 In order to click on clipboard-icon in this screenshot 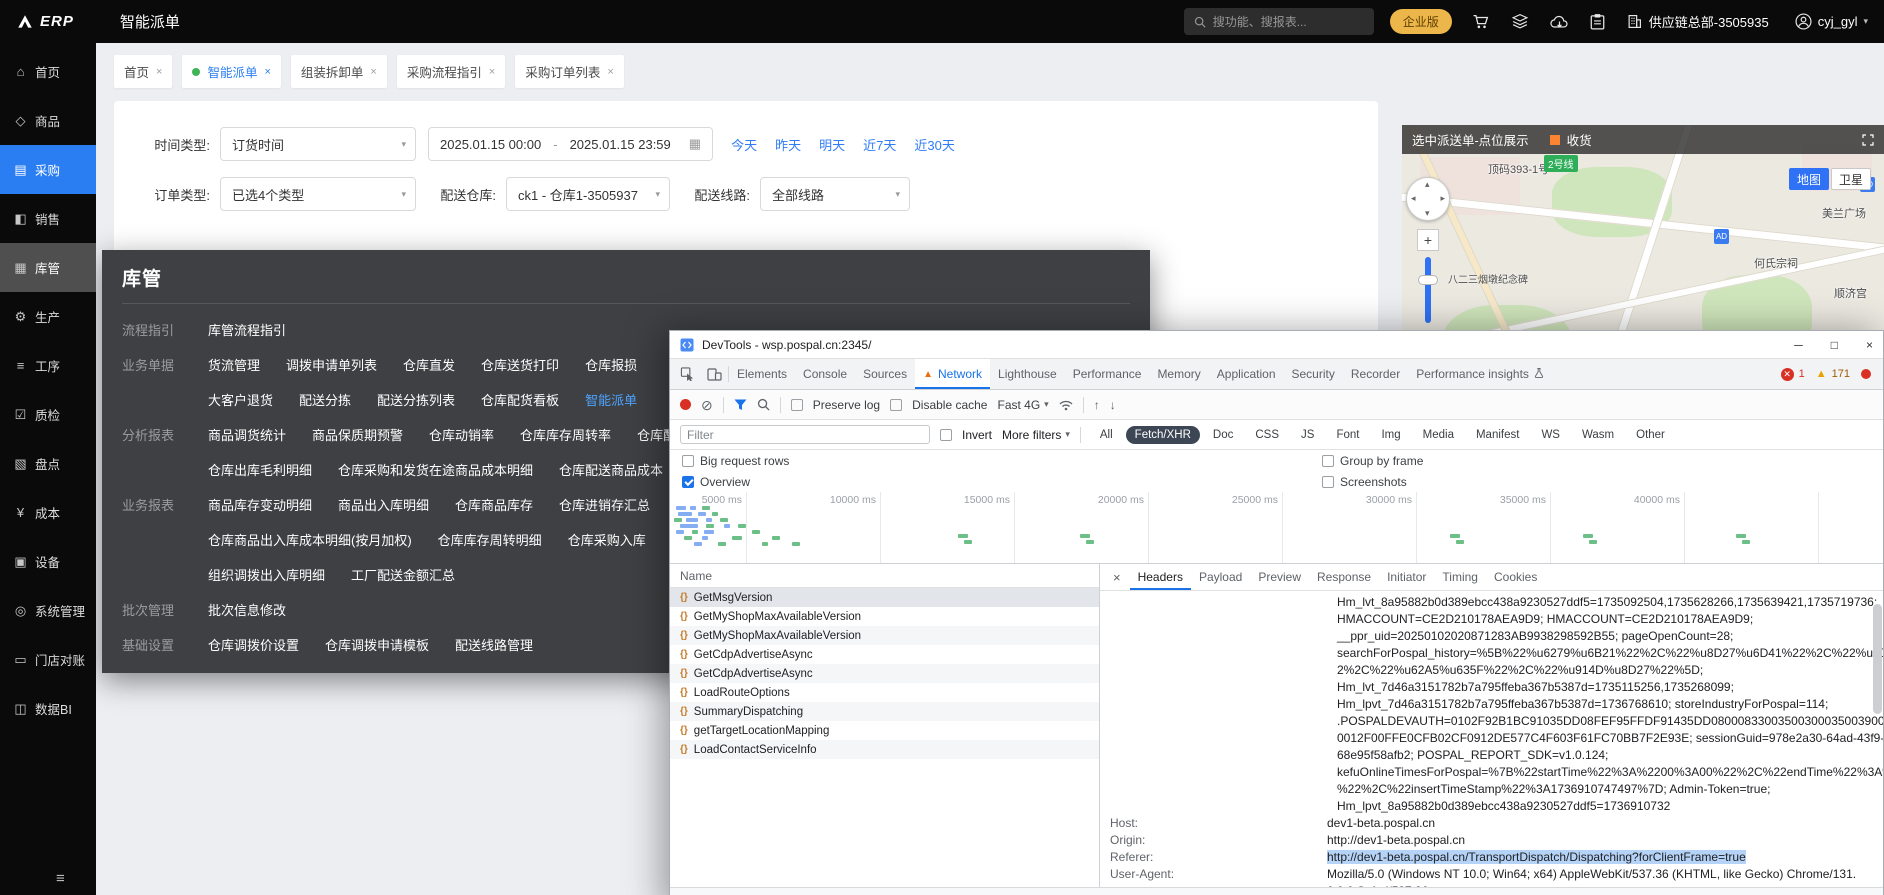, I will do `click(1597, 21)`.